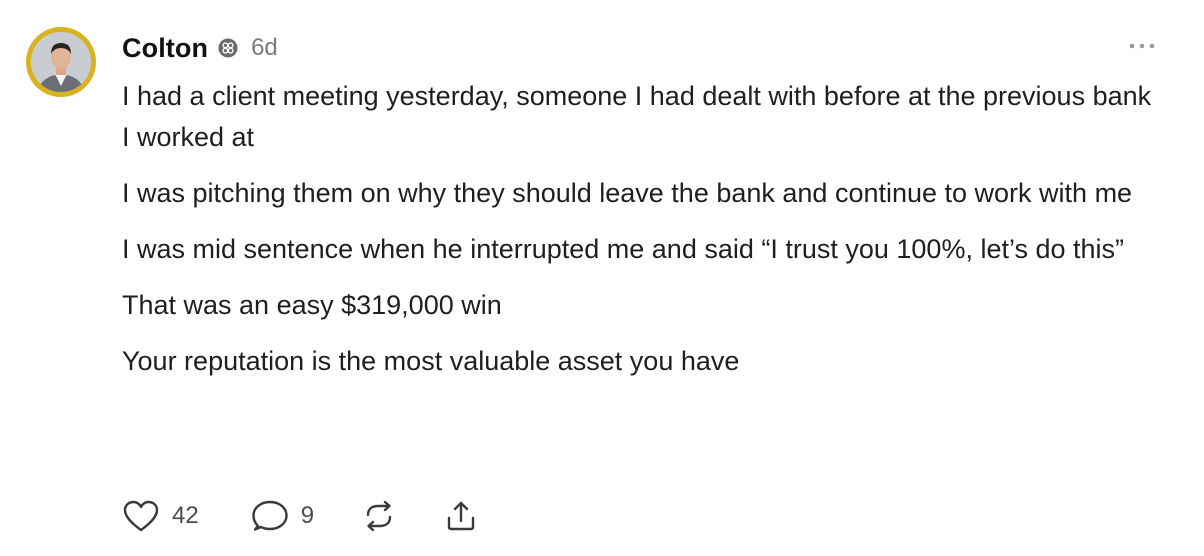  I want to click on avatar, so click(61, 62).